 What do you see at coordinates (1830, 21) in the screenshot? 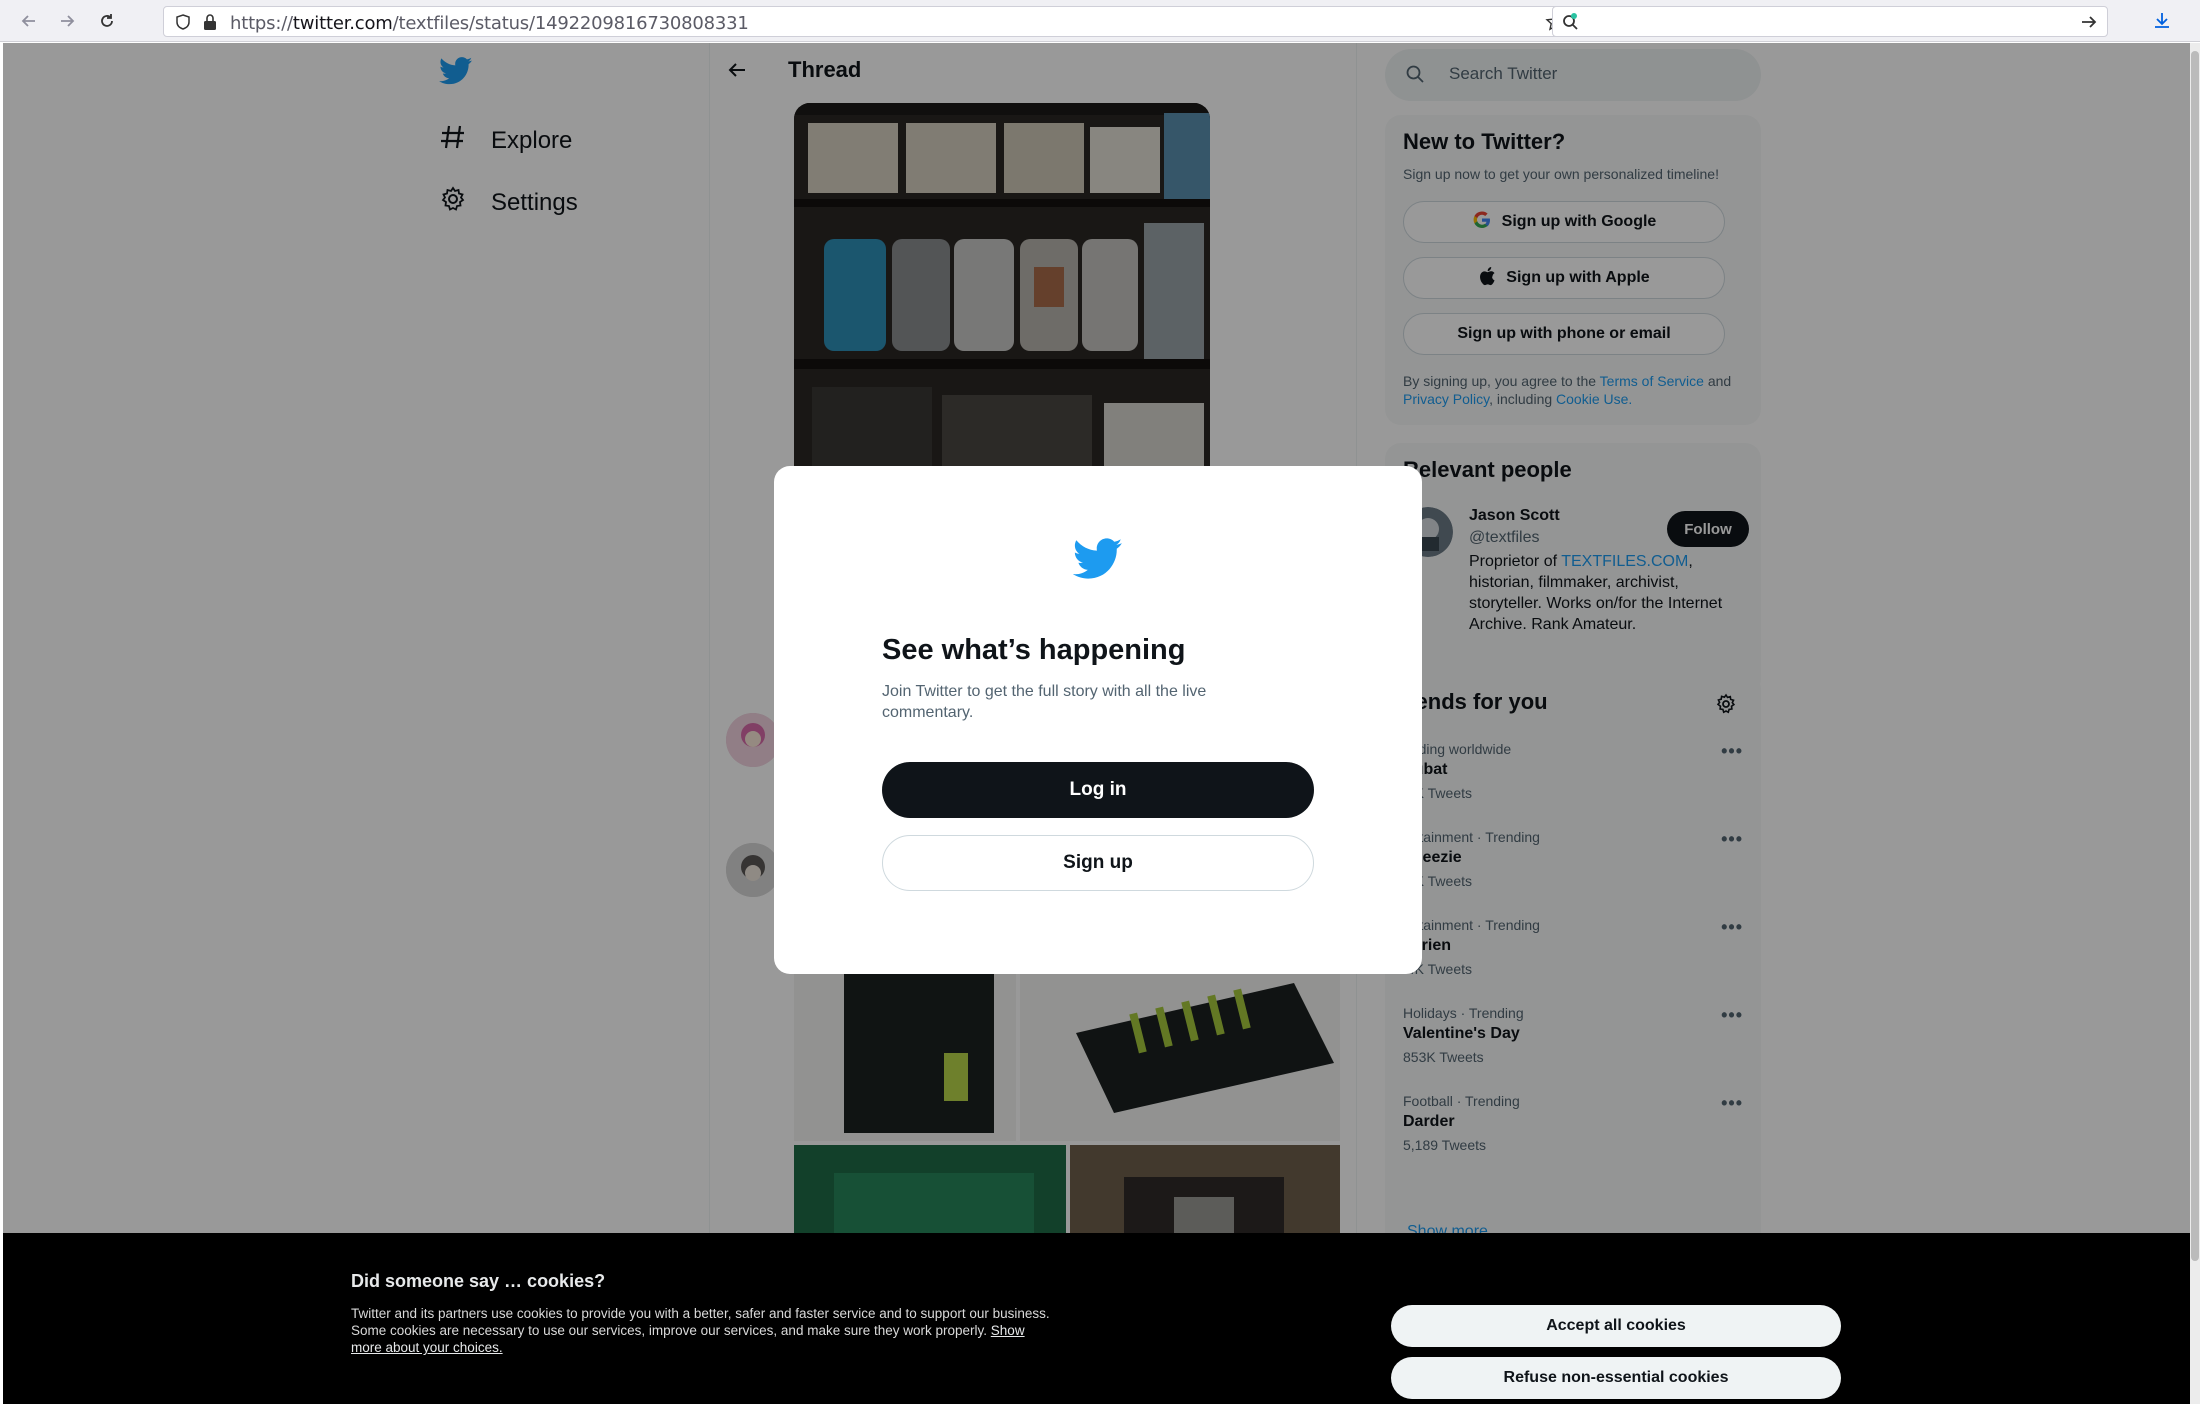
I see `browser-search-bar` at bounding box center [1830, 21].